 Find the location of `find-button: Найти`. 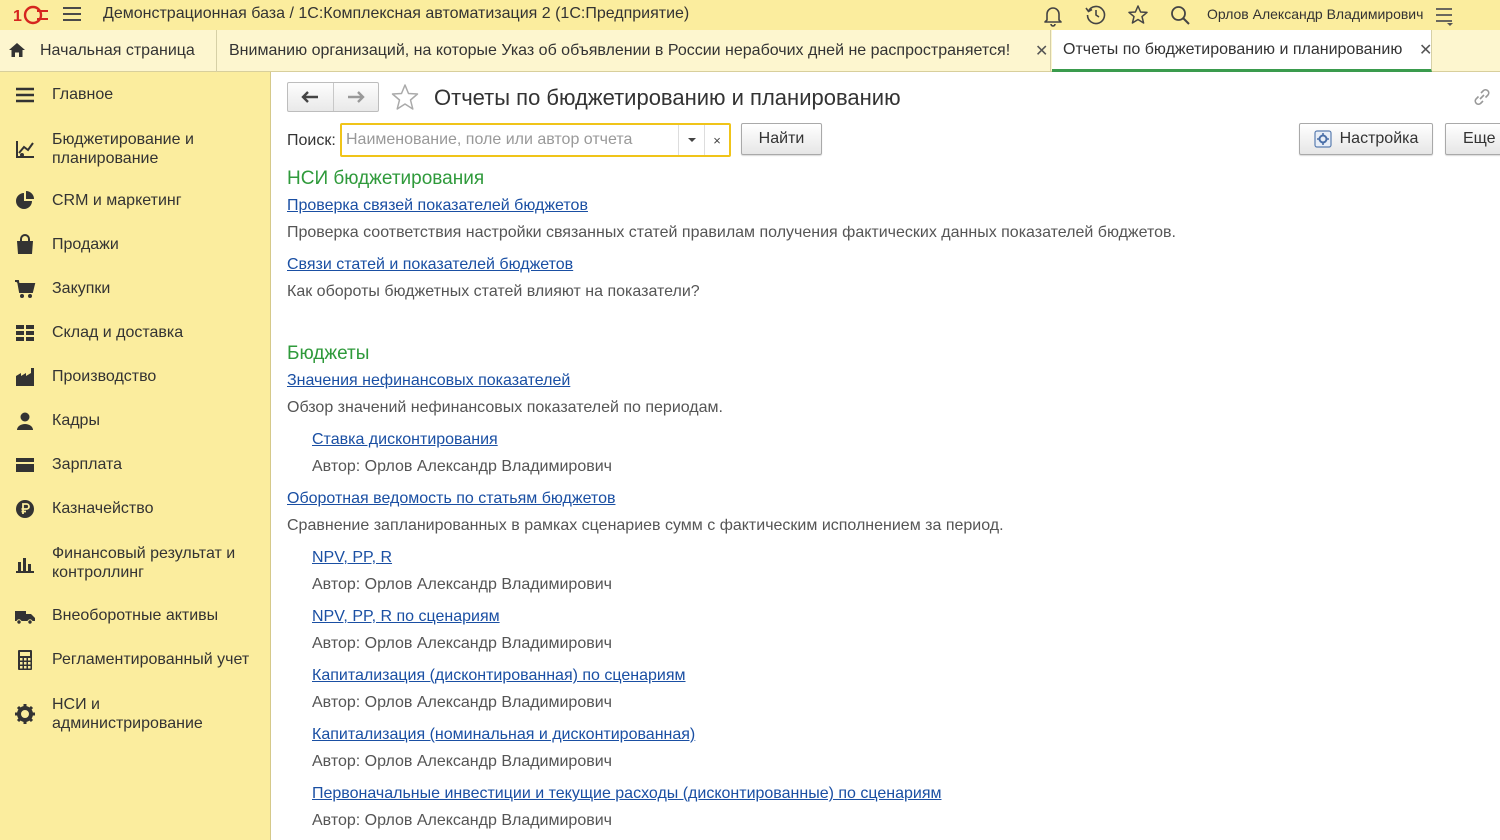

find-button: Найти is located at coordinates (781, 139).